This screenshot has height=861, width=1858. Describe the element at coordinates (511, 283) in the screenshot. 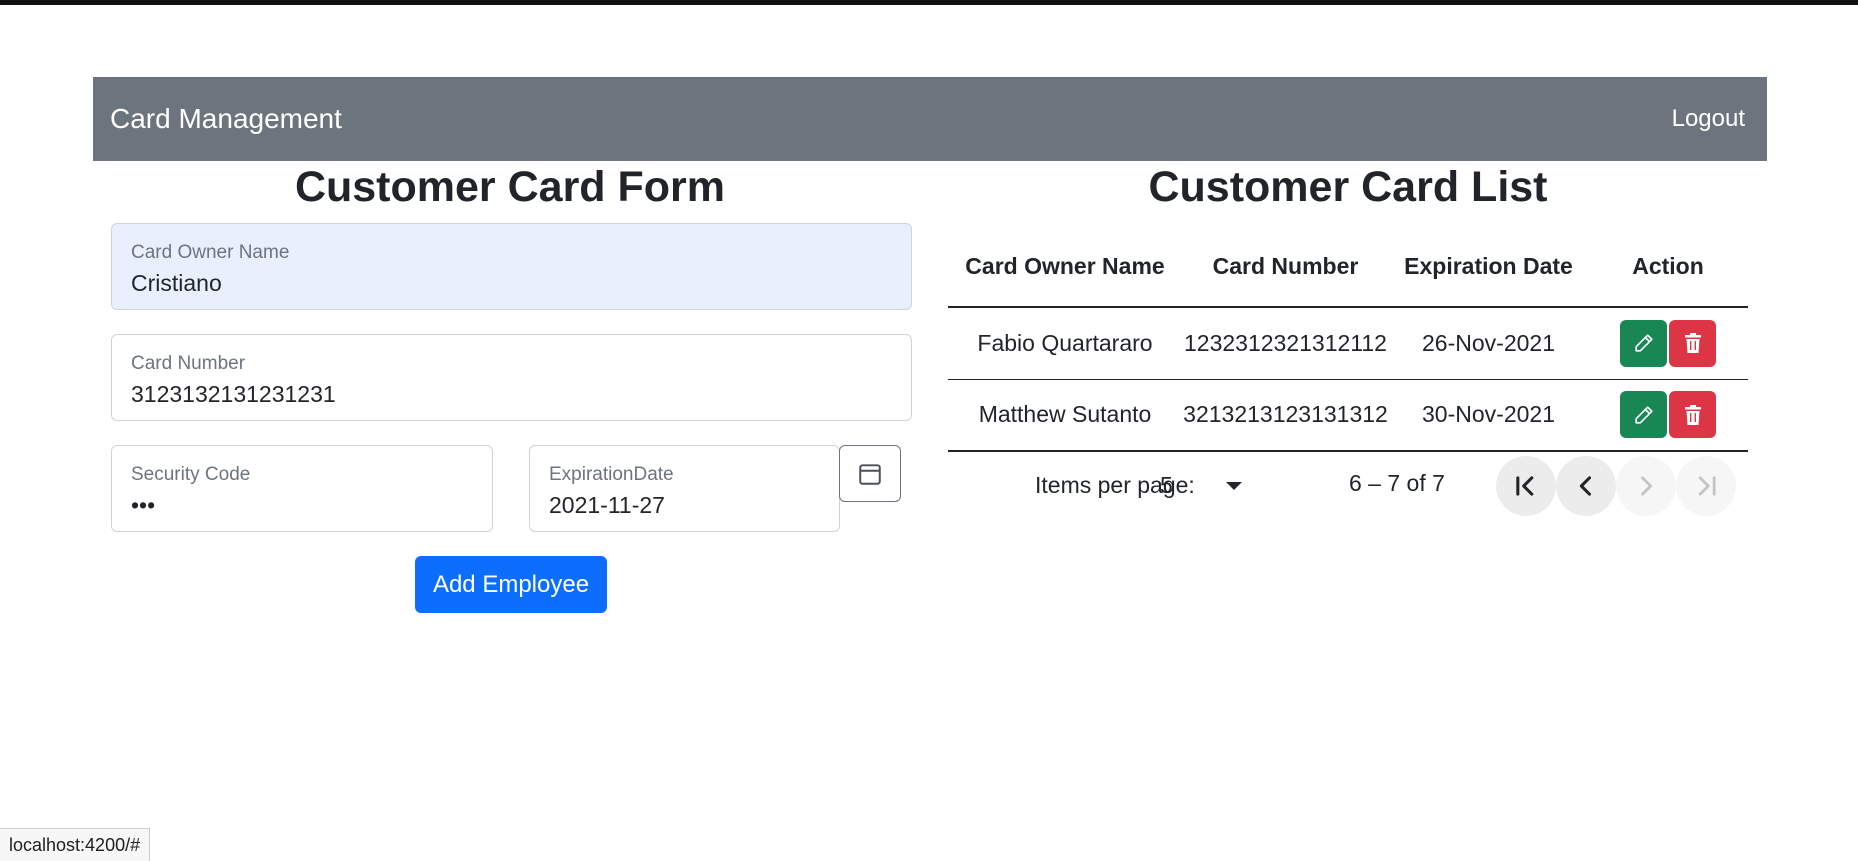

I see `card-owner-name-input` at that location.